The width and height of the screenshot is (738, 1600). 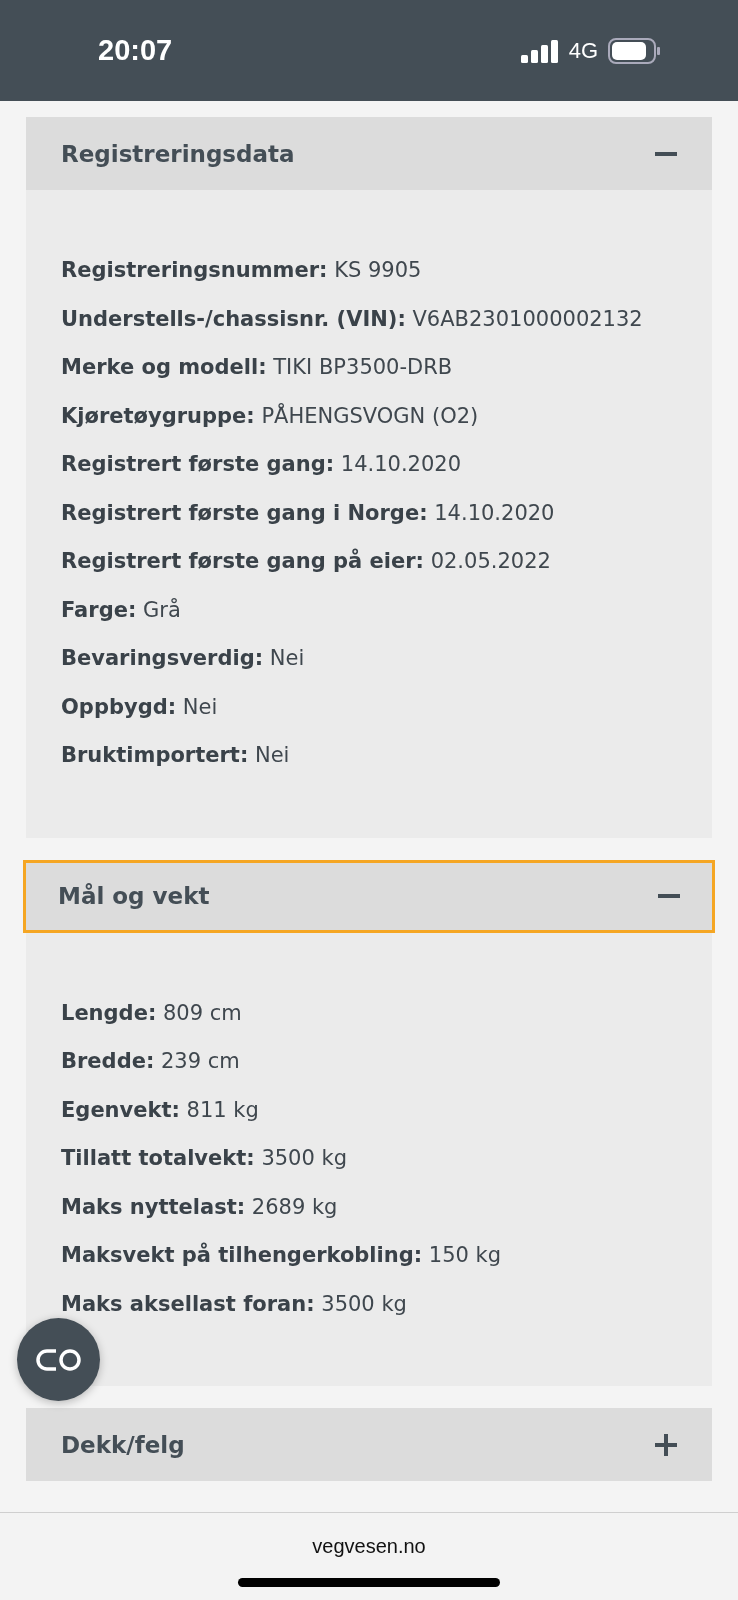 I want to click on data-row-text: Bevaringsverdig: Nei, so click(x=183, y=658).